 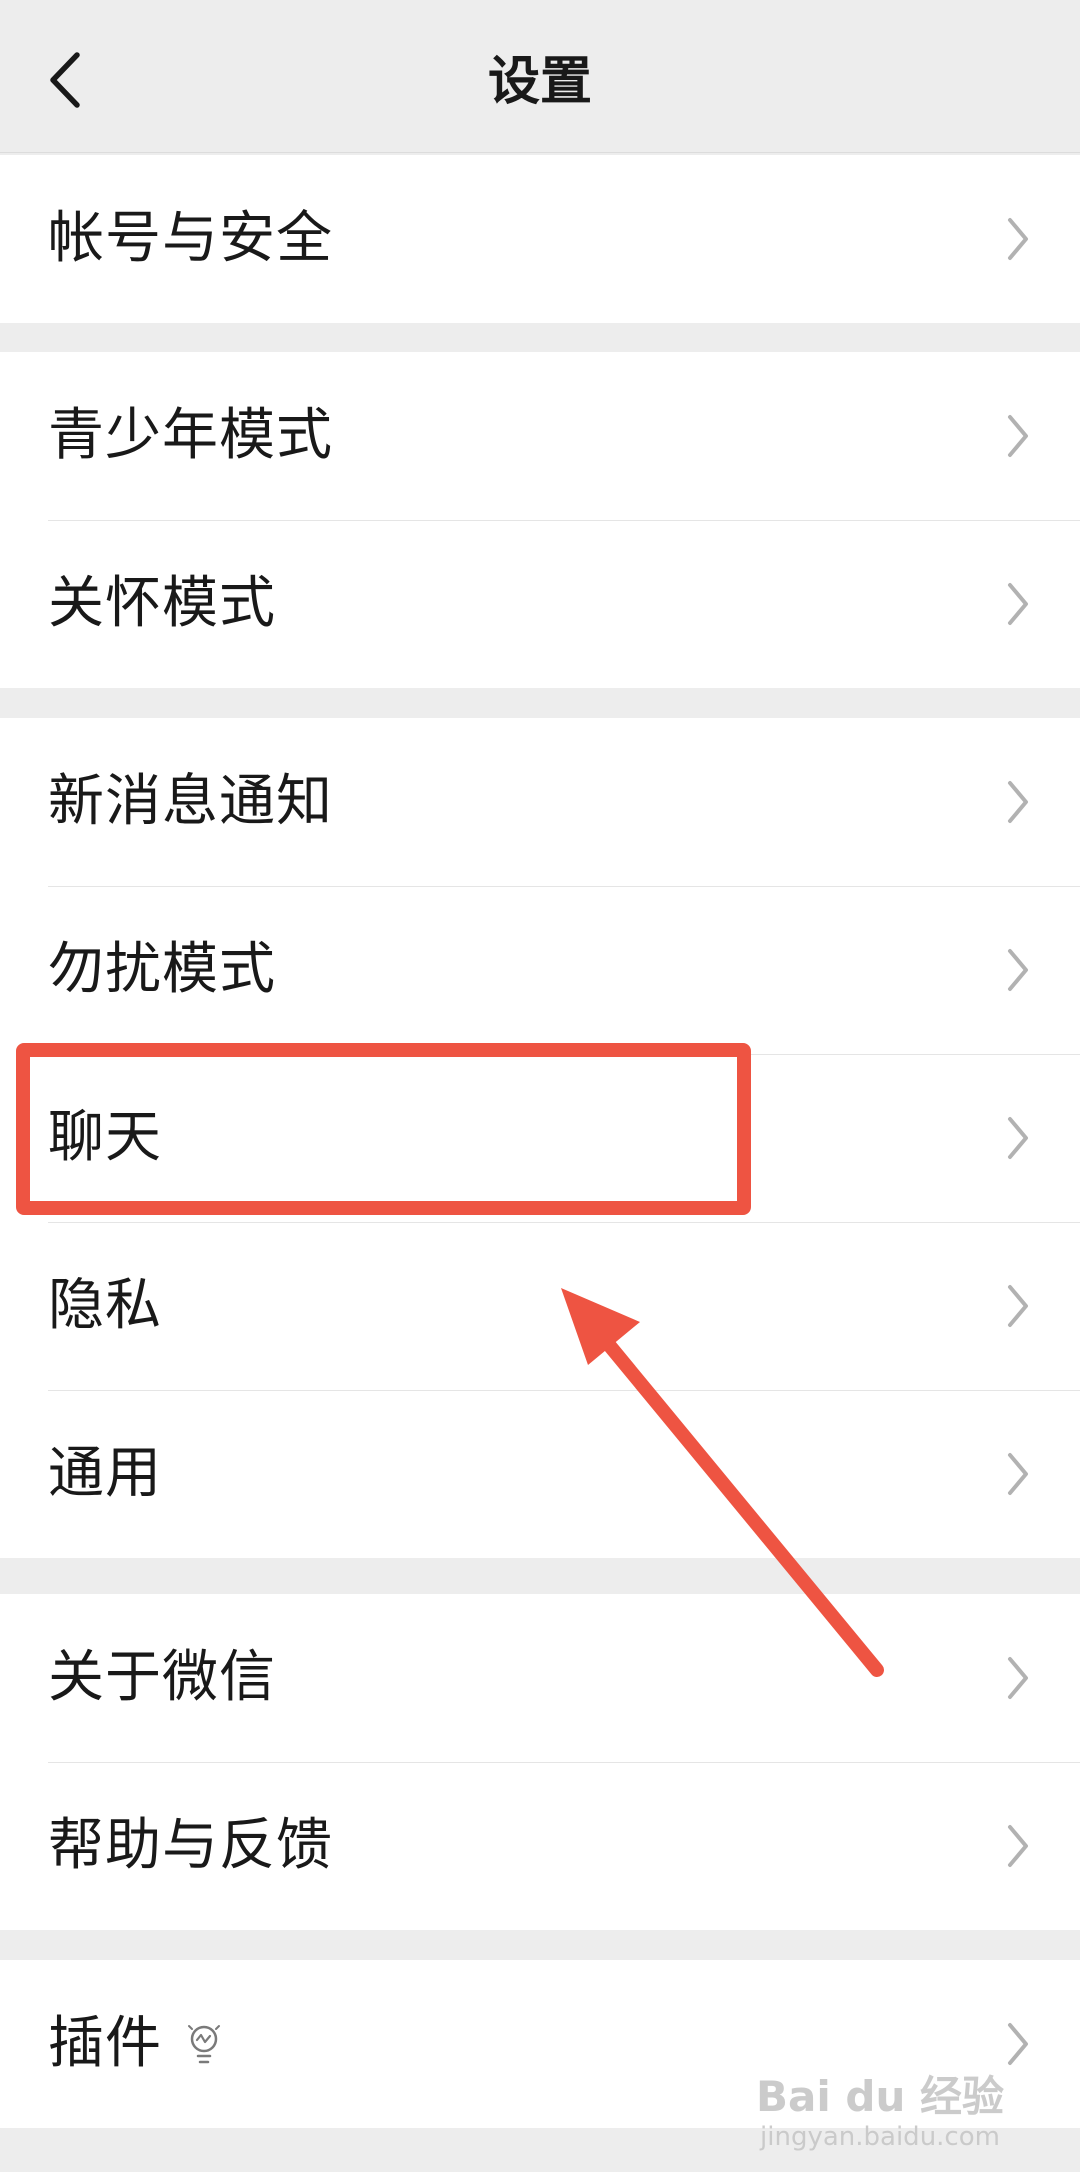 What do you see at coordinates (880, 2137) in the screenshot?
I see `watermark-url: jingyan.baidu.com` at bounding box center [880, 2137].